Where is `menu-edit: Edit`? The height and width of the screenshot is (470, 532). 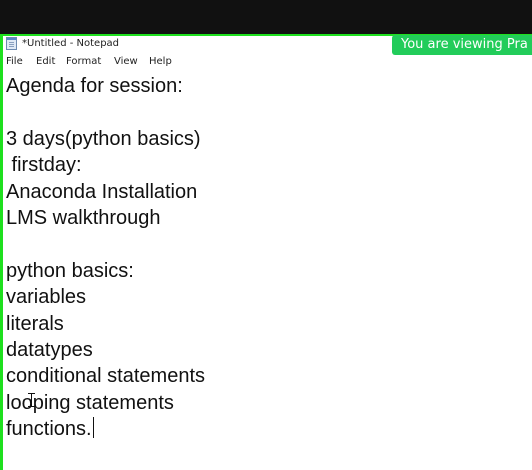
menu-edit: Edit is located at coordinates (45, 61).